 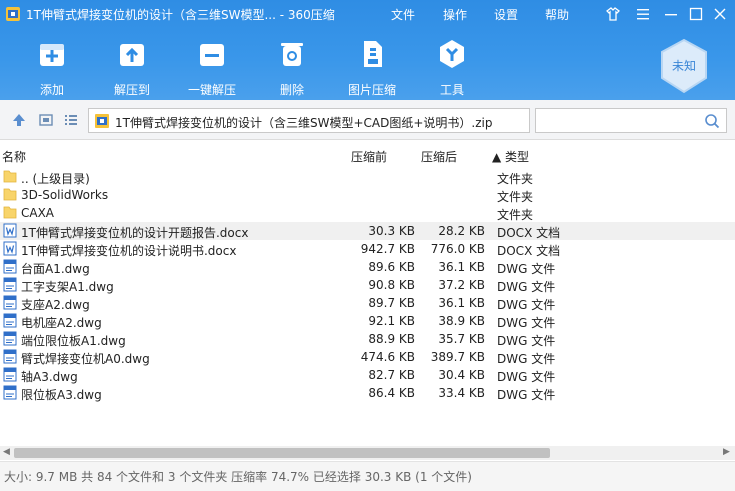 I want to click on folder-row: 3D-SolidWorks 文件夹, so click(x=367, y=195).